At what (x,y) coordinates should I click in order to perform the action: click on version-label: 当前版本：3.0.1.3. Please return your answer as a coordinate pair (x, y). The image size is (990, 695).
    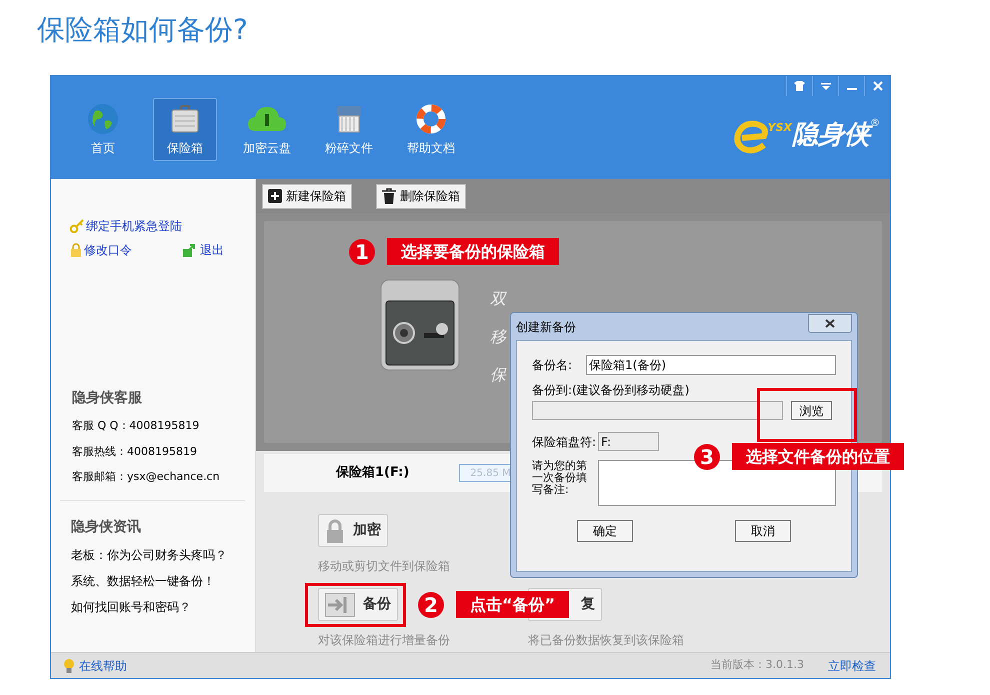
    Looking at the image, I should click on (757, 665).